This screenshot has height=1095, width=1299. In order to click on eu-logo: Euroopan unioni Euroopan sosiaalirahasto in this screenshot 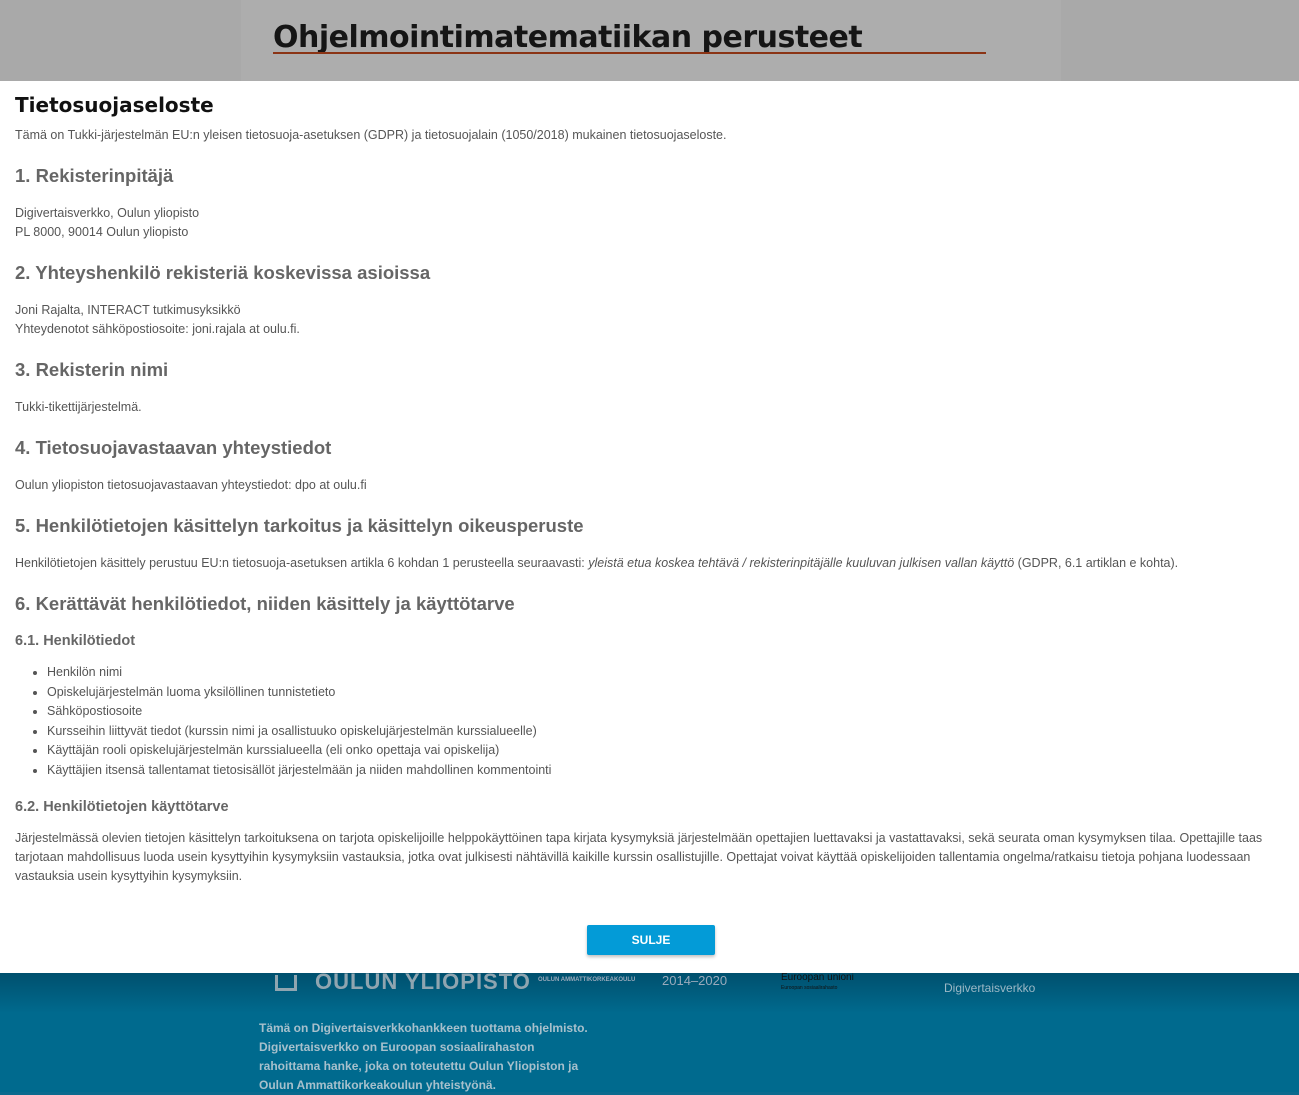, I will do `click(817, 983)`.